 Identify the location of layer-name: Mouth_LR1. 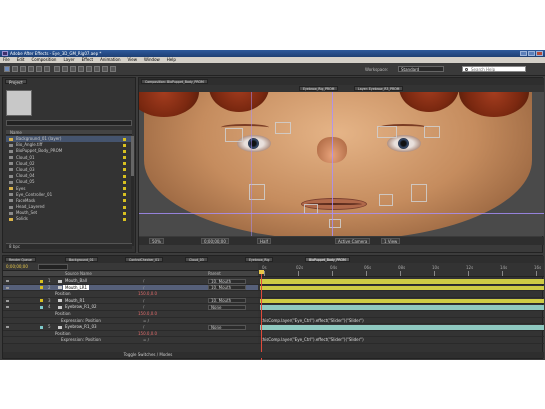
(76, 288).